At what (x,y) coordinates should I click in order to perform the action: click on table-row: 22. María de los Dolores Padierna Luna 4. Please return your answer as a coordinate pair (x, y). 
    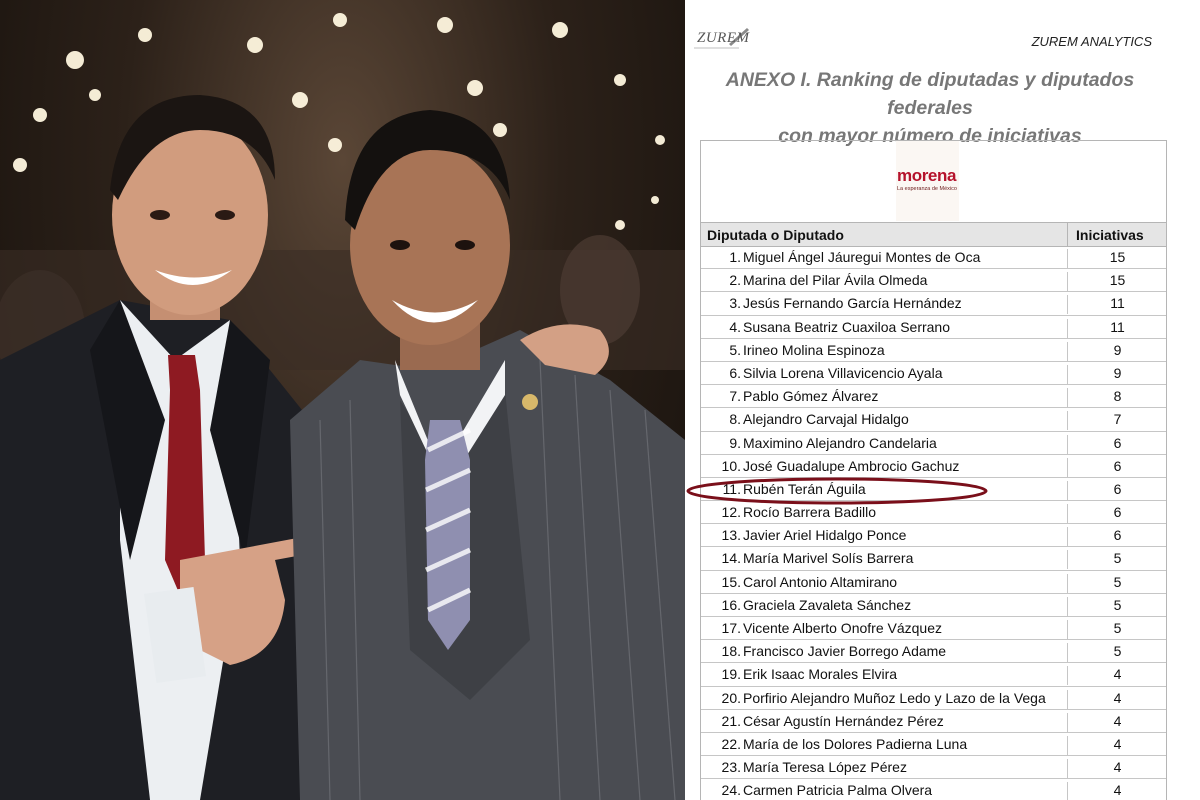
    Looking at the image, I should click on (934, 745).